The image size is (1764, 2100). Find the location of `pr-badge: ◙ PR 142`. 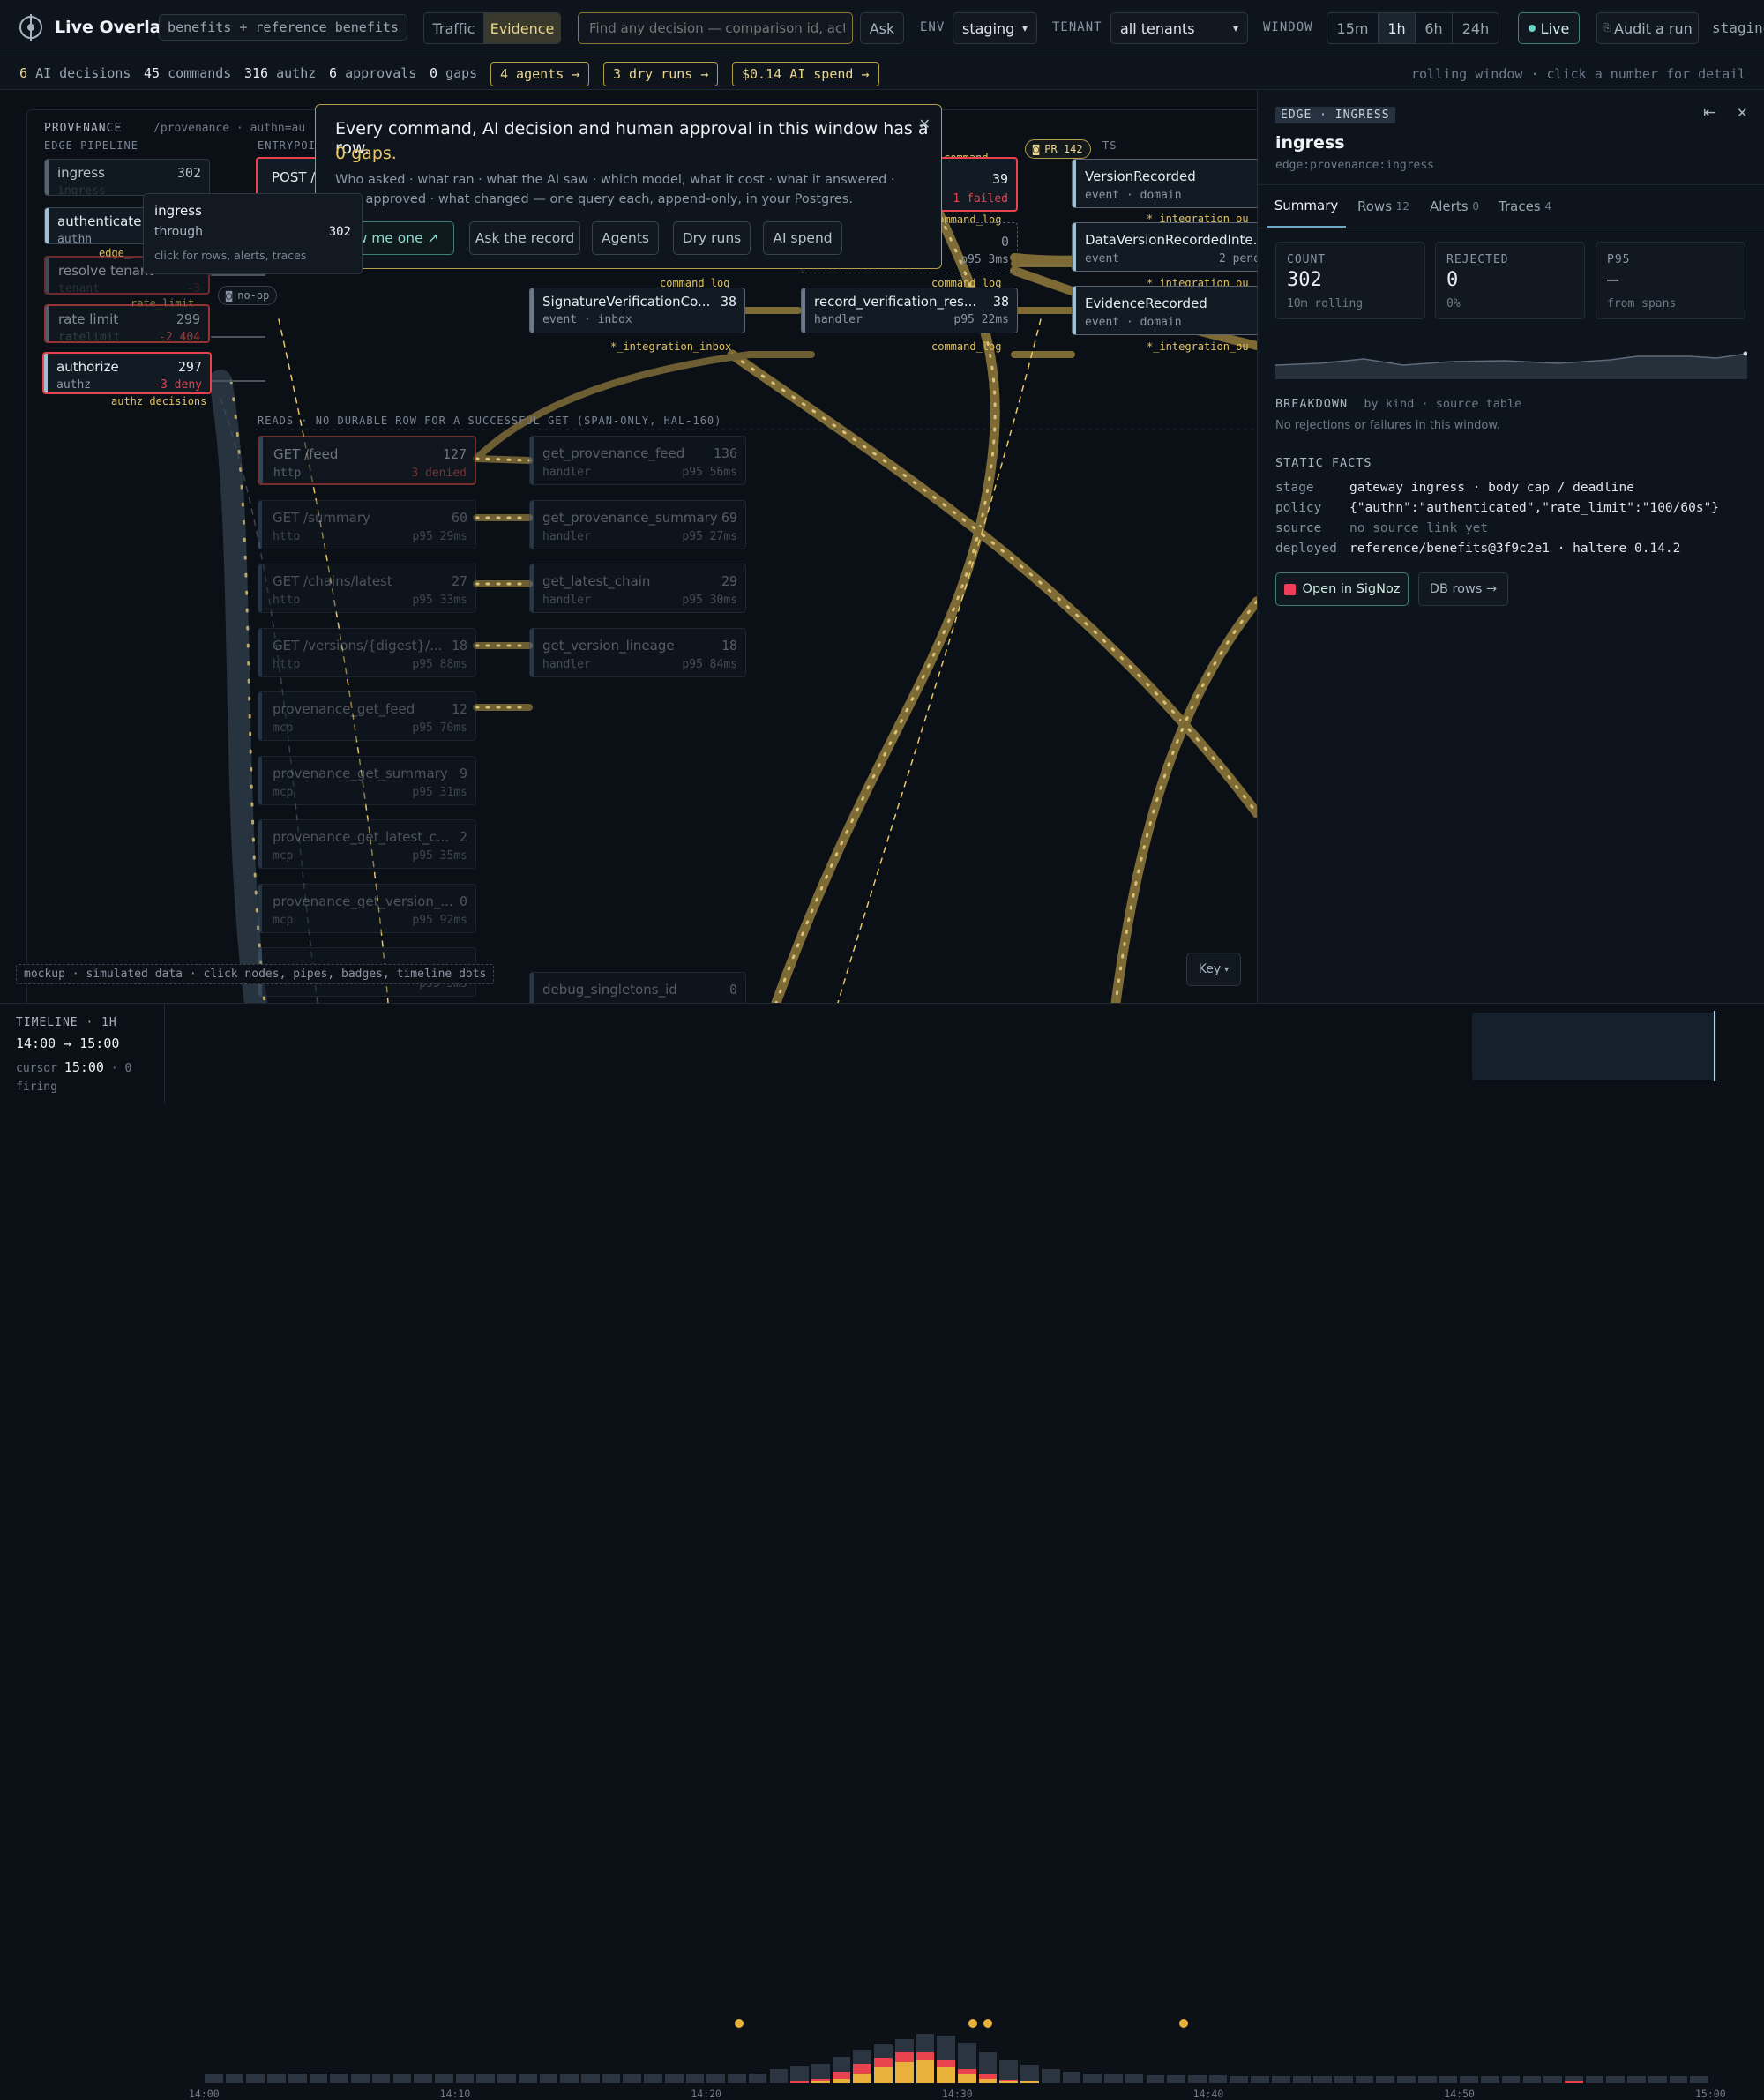

pr-badge: ◙ PR 142 is located at coordinates (1058, 149).